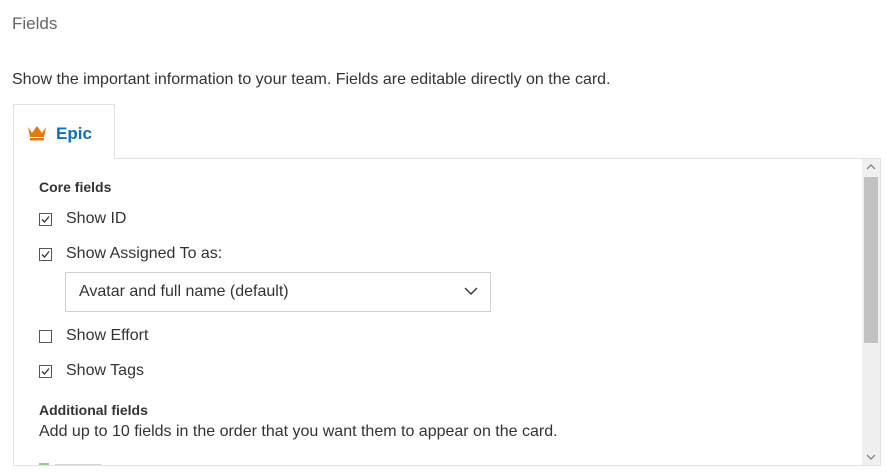  Describe the element at coordinates (107, 335) in the screenshot. I see `show-effort-label: Show Effort` at that location.